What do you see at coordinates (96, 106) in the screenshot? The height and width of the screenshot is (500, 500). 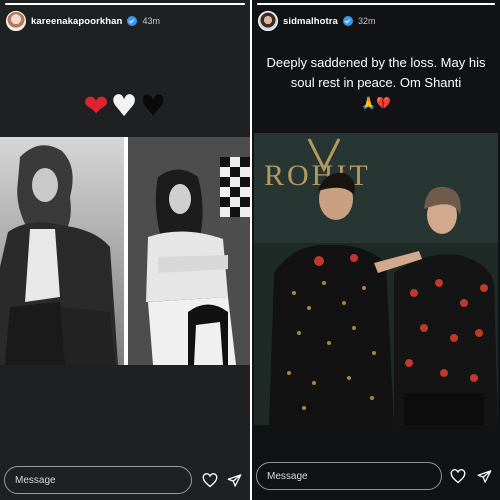 I see `red-heart-icon: ❤` at bounding box center [96, 106].